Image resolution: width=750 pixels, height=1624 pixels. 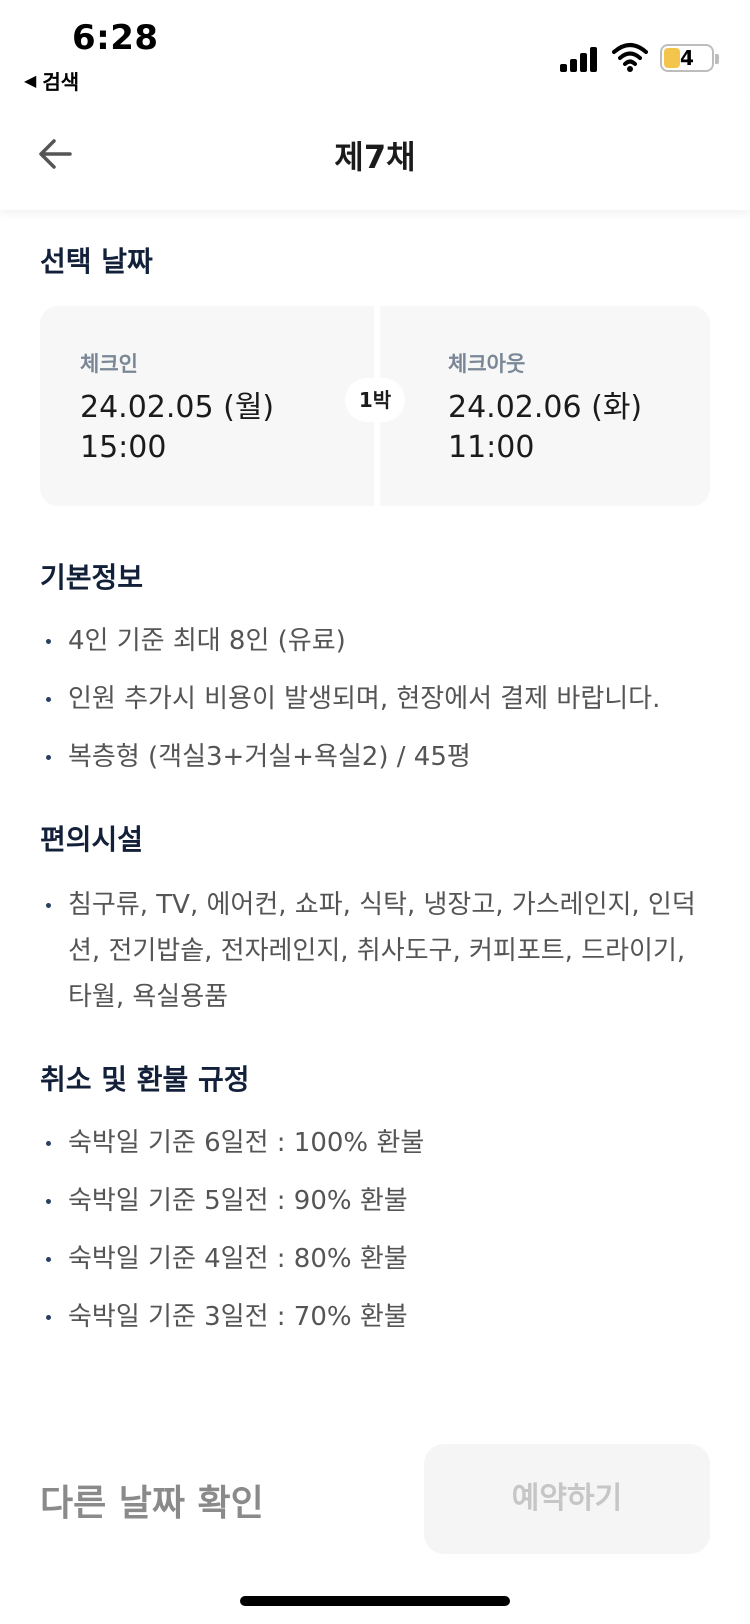 I want to click on selected-dates-title: 선택 날짜, so click(x=96, y=261).